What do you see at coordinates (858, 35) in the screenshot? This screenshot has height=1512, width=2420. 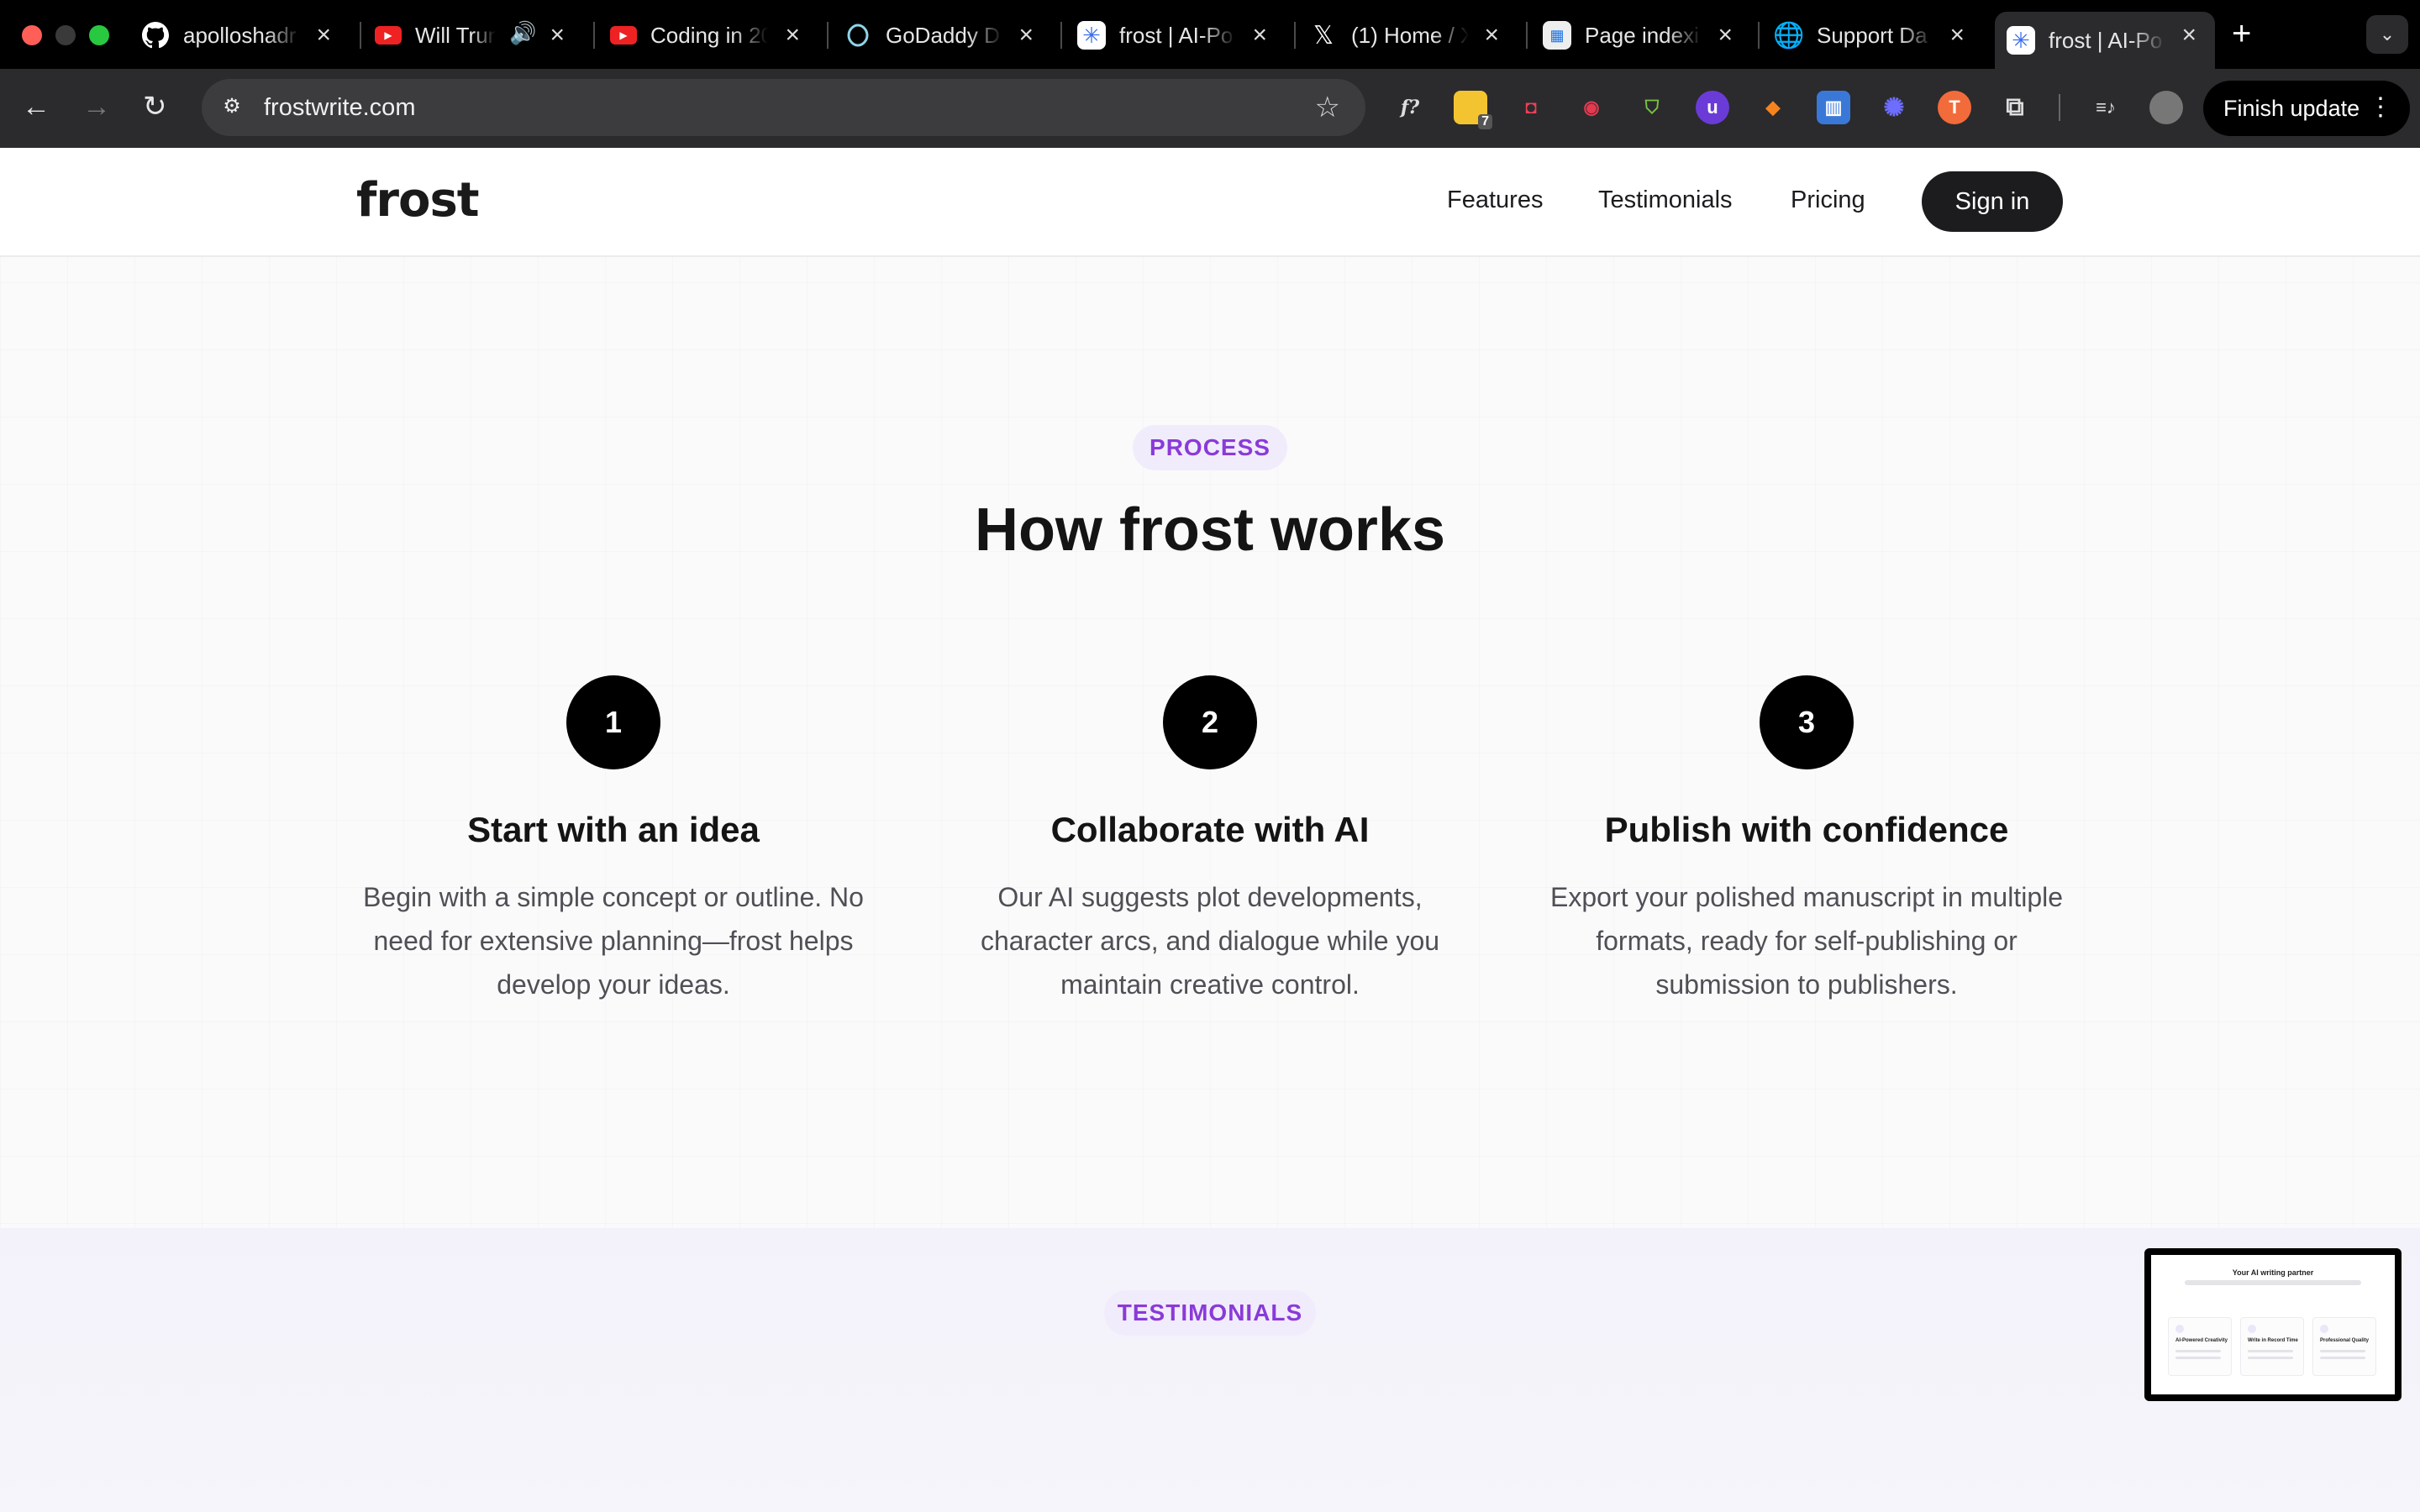 I see `godaddy-icon` at bounding box center [858, 35].